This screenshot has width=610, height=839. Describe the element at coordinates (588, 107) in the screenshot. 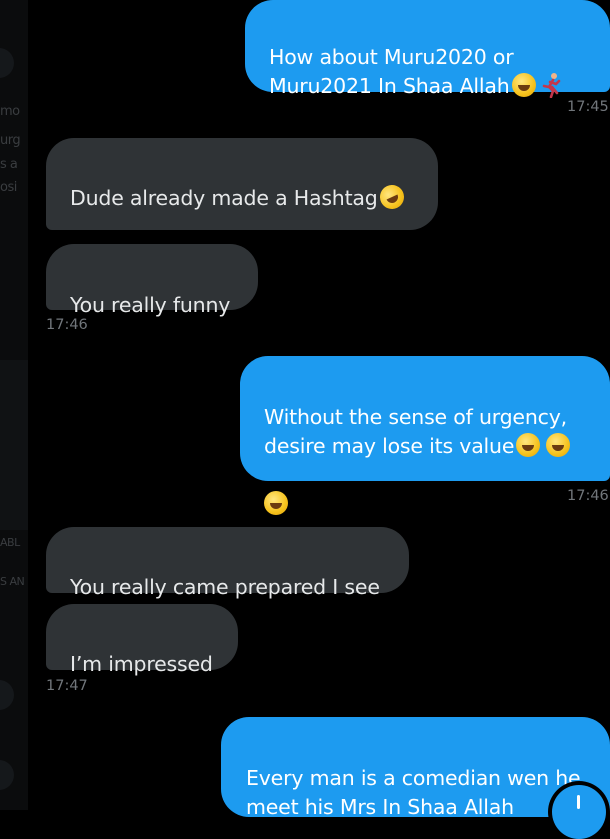

I see `timestamp: 17:45` at that location.